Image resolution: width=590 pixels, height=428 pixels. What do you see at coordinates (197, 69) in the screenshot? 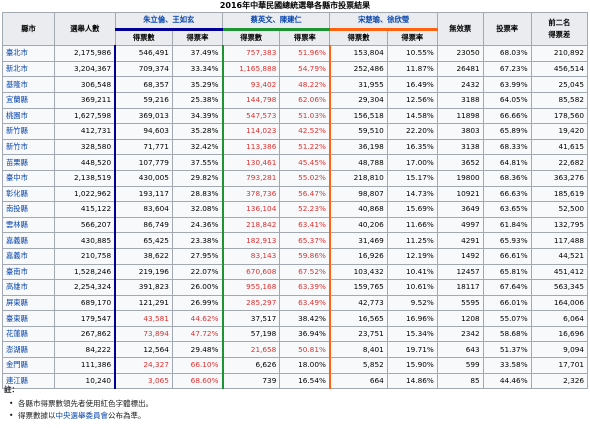
I see `kmt-rate-cell: 33.34%` at bounding box center [197, 69].